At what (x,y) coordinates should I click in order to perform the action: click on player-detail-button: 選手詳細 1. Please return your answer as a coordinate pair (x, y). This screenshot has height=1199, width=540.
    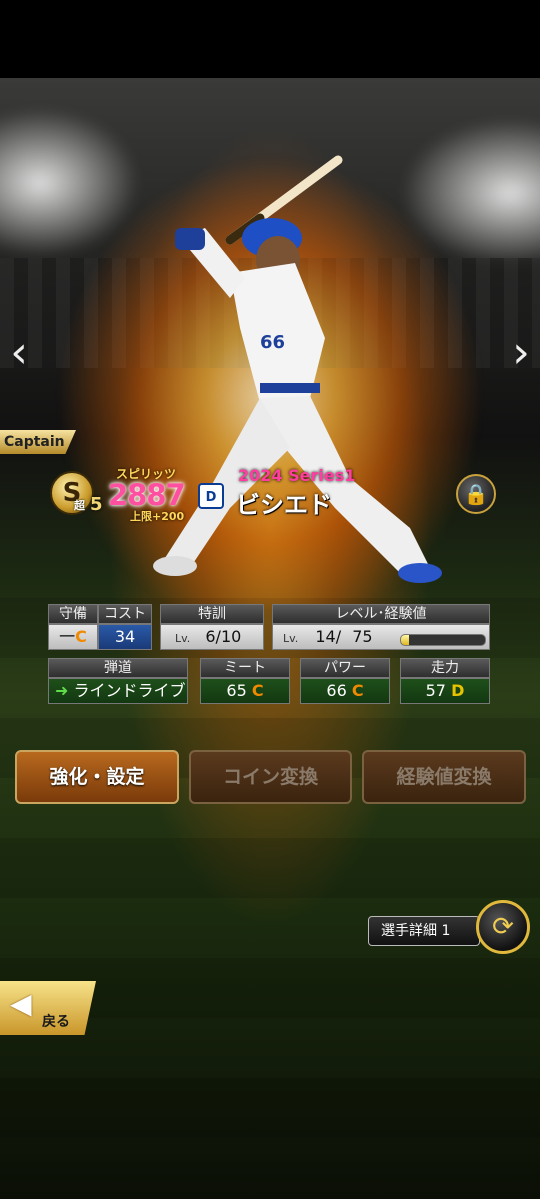
    Looking at the image, I should click on (424, 931).